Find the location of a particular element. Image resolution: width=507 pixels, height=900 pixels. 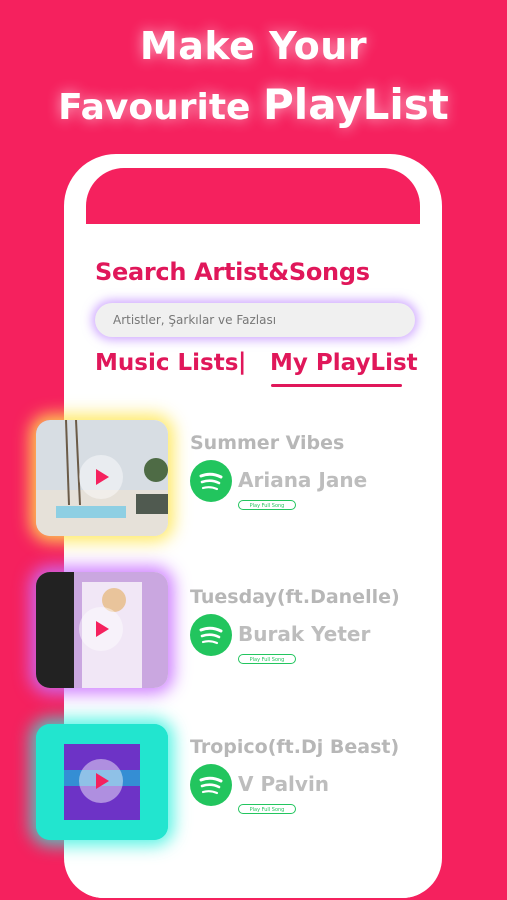

tab-my-playlist: My PlayList is located at coordinates (344, 363).